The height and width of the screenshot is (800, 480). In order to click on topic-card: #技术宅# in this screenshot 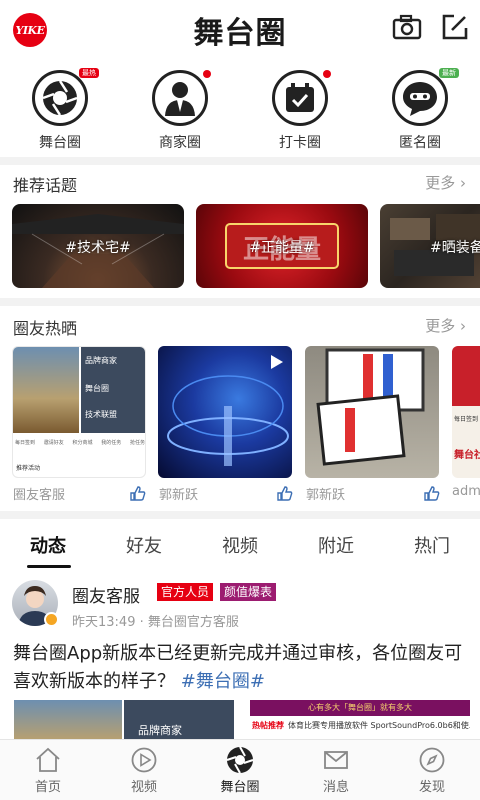, I will do `click(98, 246)`.